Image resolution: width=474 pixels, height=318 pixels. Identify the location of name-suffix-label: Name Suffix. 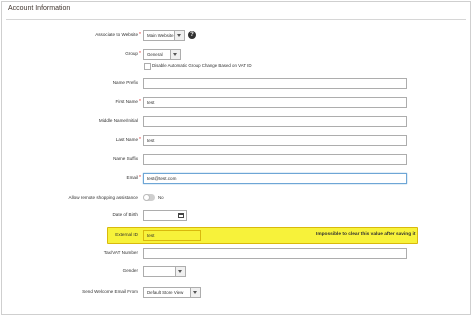
(125, 158).